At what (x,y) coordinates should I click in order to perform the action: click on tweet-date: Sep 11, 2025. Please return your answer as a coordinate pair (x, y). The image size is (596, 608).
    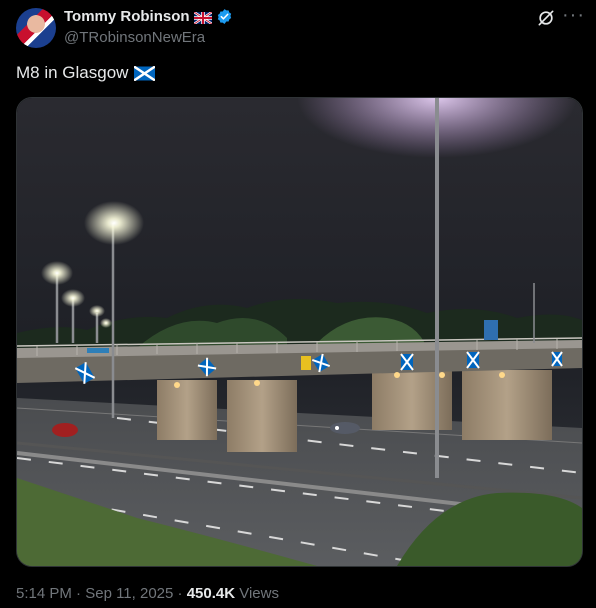
    Looking at the image, I should click on (129, 593).